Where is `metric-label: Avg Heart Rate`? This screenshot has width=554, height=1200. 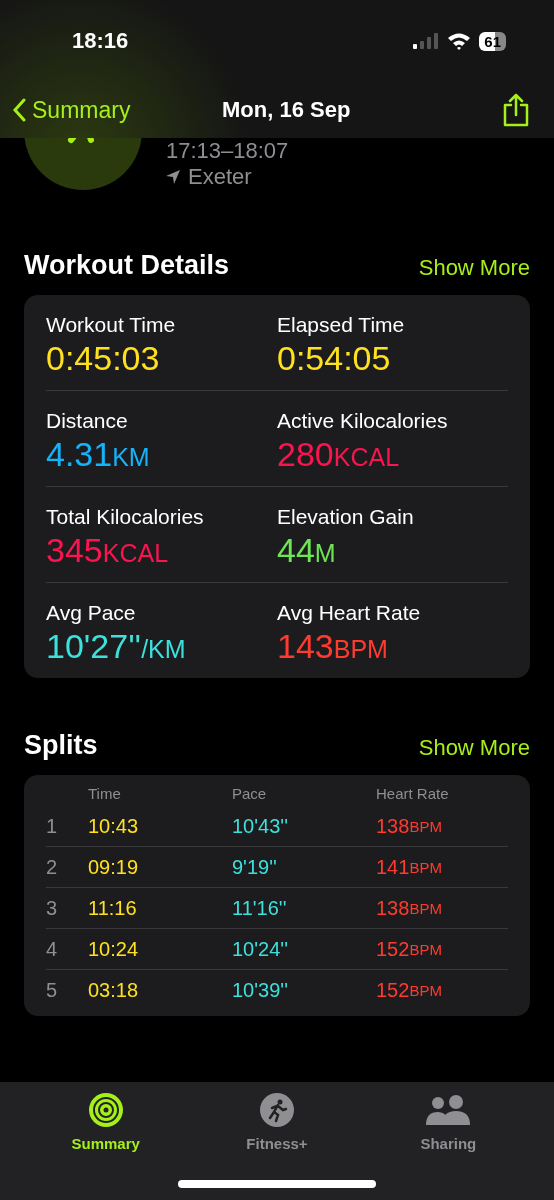 metric-label: Avg Heart Rate is located at coordinates (349, 613).